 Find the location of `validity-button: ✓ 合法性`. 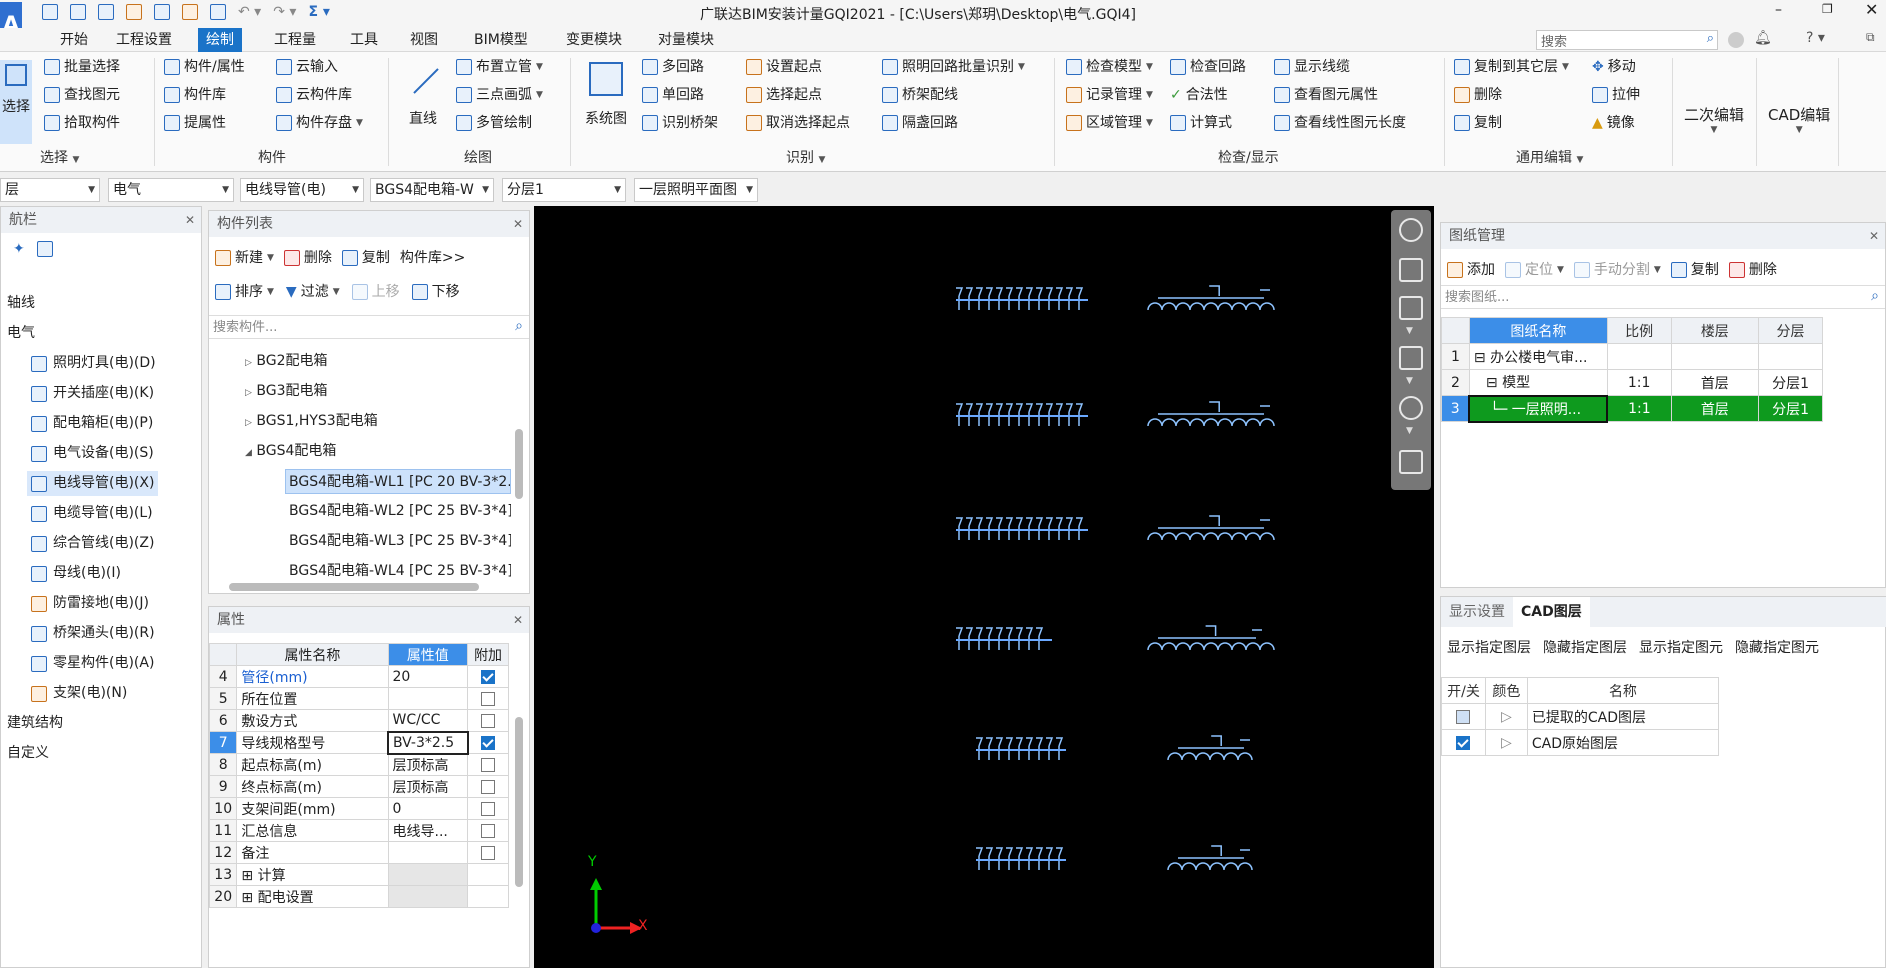

validity-button: ✓ 合法性 is located at coordinates (1199, 95).